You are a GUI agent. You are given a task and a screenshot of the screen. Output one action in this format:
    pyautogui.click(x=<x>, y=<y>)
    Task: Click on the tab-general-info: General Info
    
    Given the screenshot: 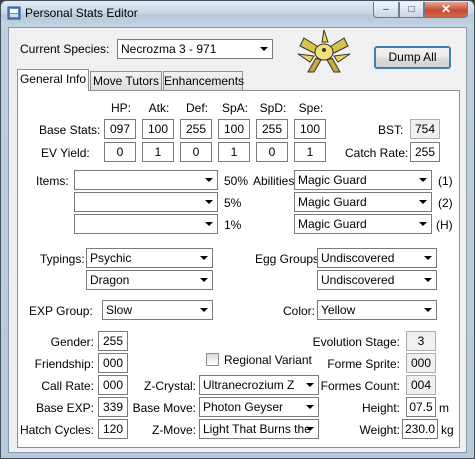 What is the action you would take?
    pyautogui.click(x=53, y=80)
    